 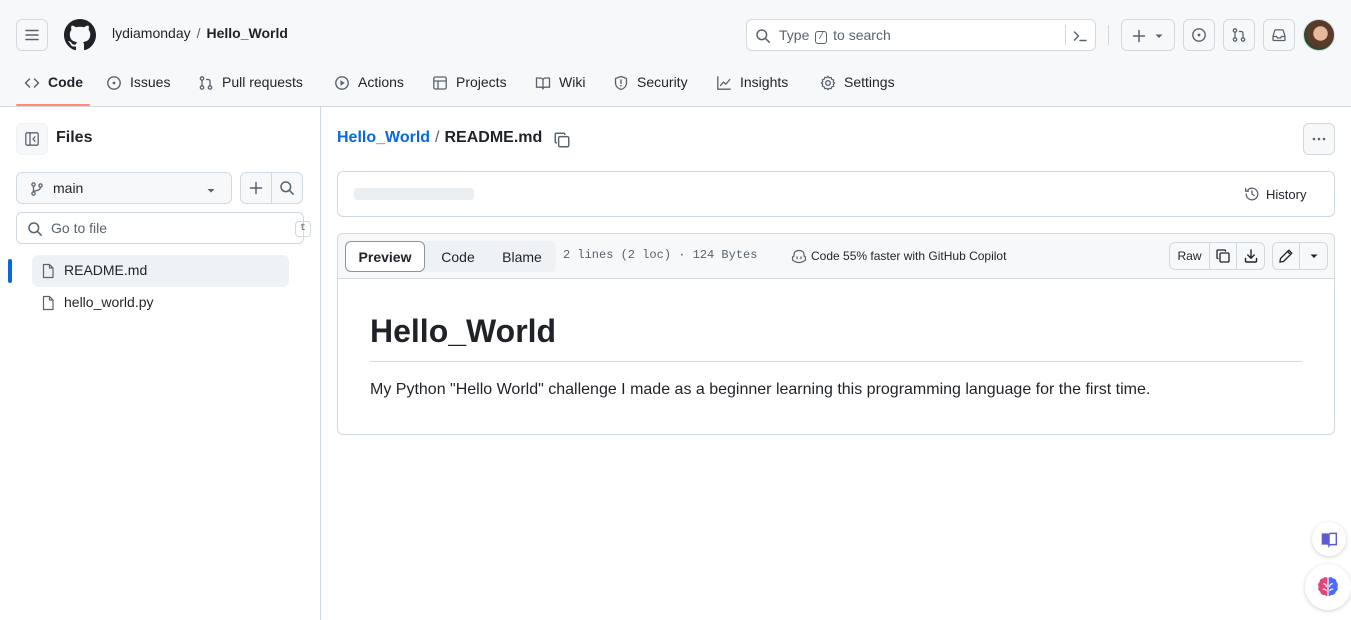 I want to click on pull-request-icon, so click(x=1239, y=35).